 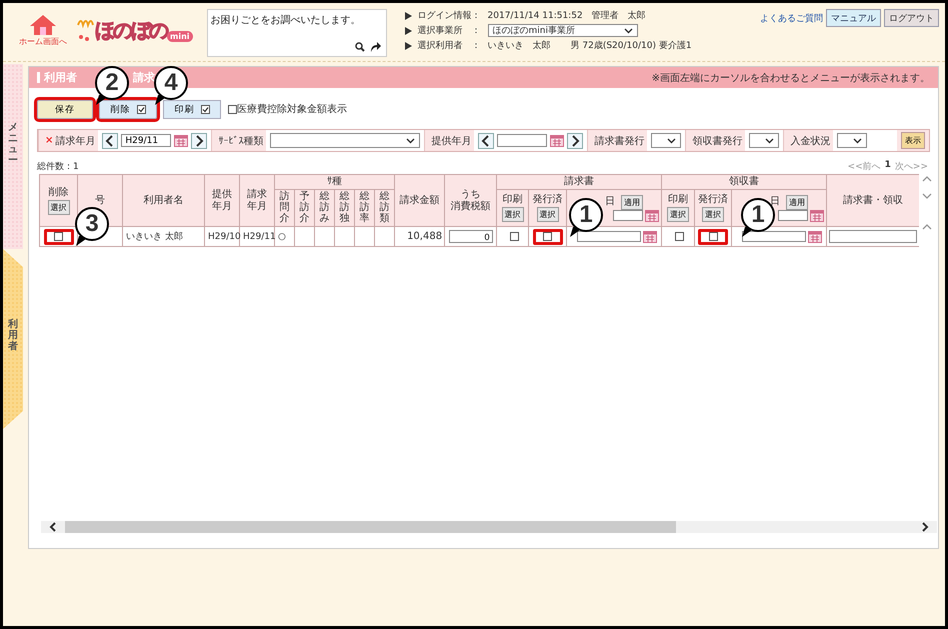 I want to click on curved-arrow-icon, so click(x=374, y=47).